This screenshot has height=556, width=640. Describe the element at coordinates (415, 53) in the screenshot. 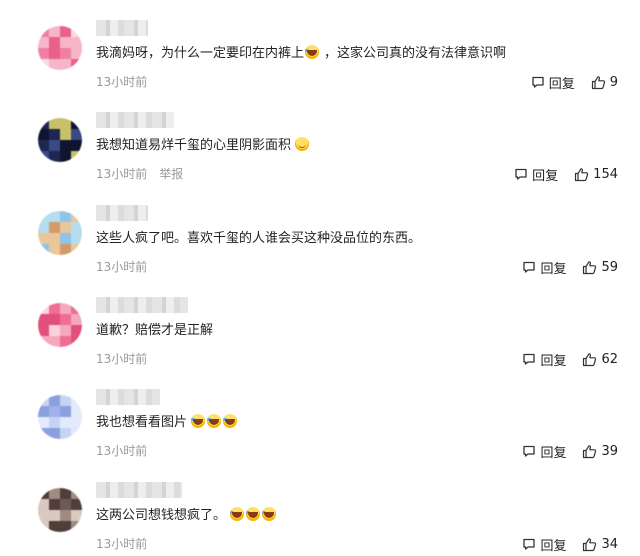

I see `comment-text-after: ，这家公司真的没有法律意识啊` at that location.